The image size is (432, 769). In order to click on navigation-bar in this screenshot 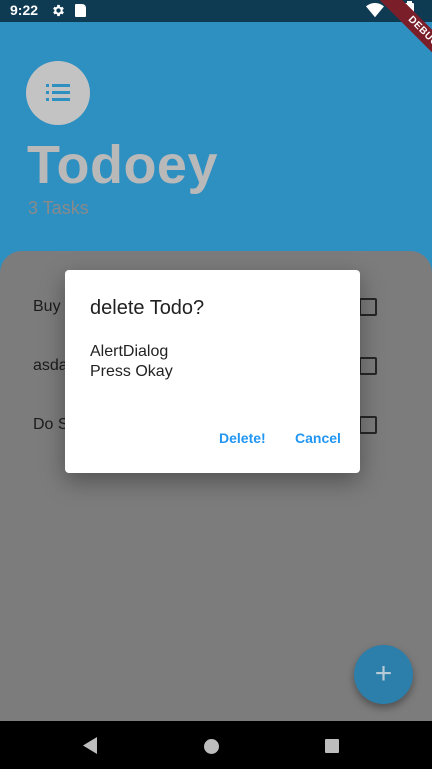, I will do `click(216, 745)`.